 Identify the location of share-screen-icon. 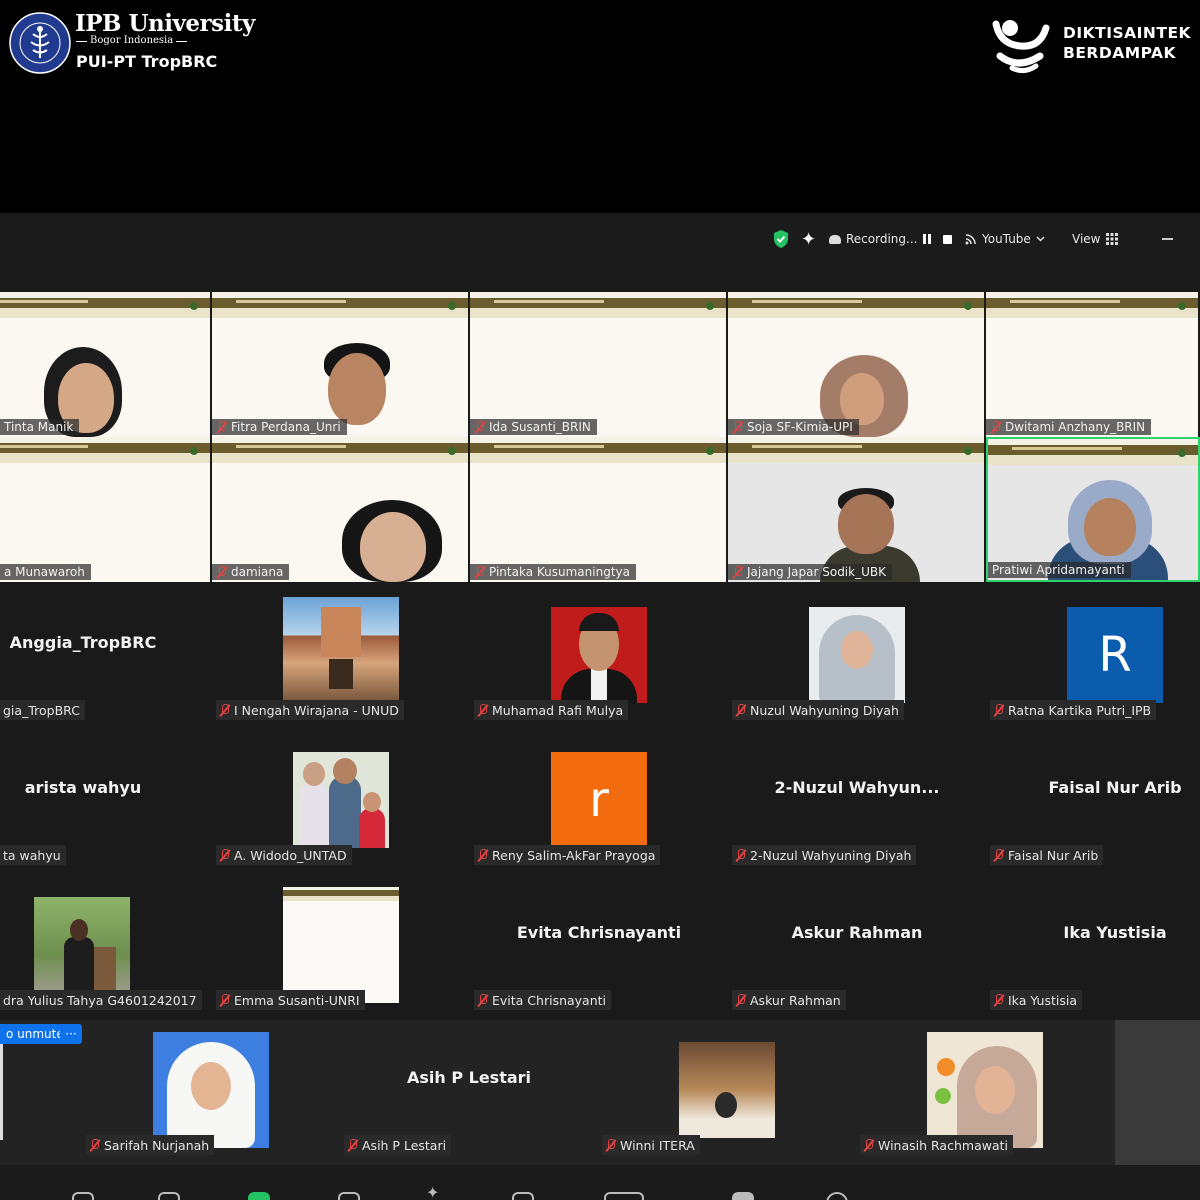
(259, 1196).